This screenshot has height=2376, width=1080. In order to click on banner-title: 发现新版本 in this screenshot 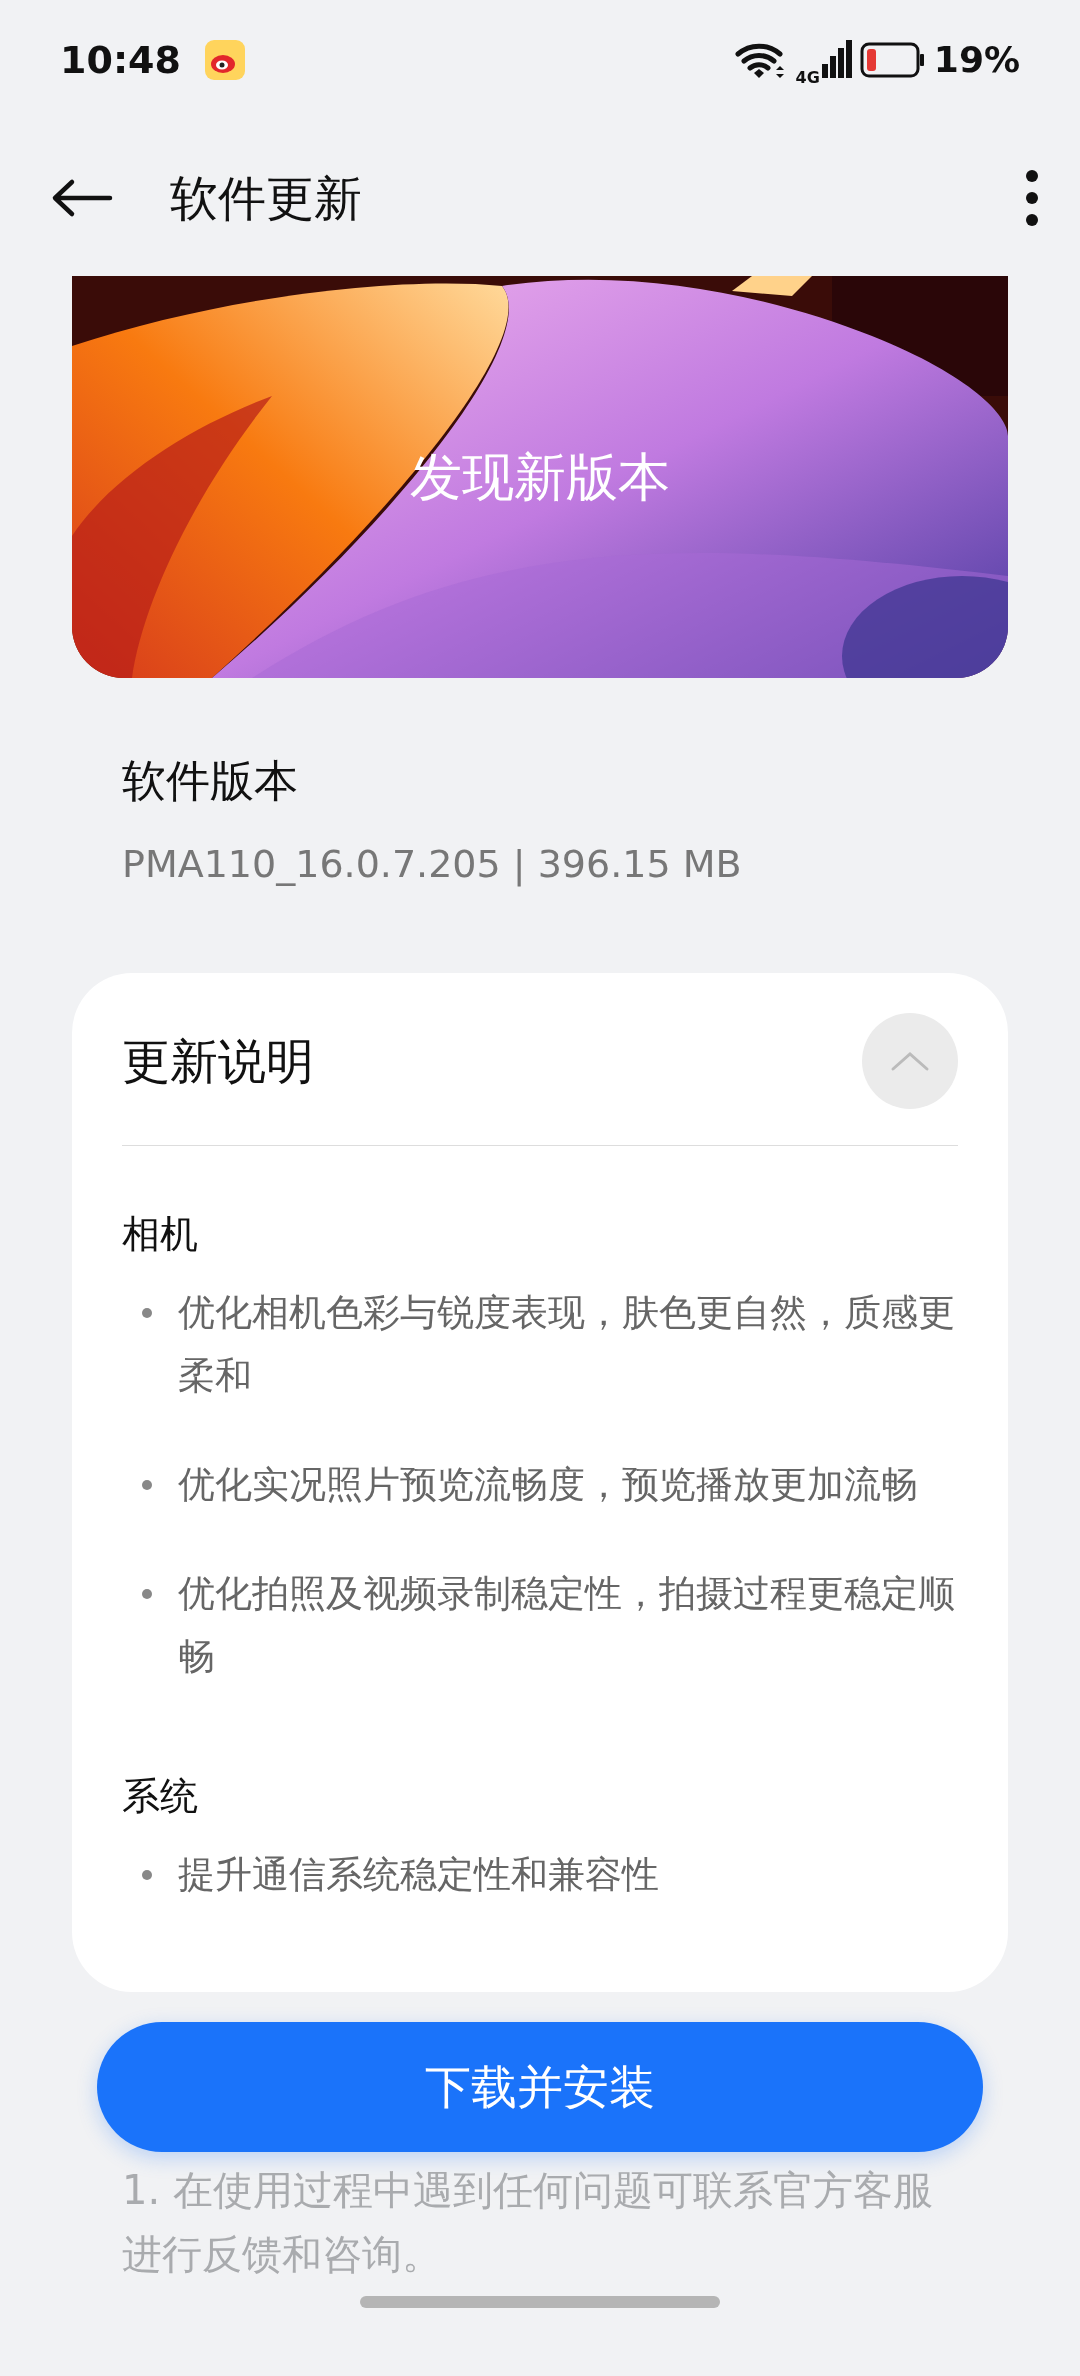, I will do `click(540, 477)`.